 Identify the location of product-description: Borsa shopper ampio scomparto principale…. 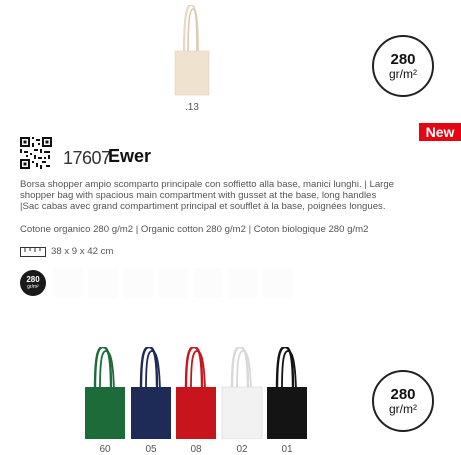
(240, 195).